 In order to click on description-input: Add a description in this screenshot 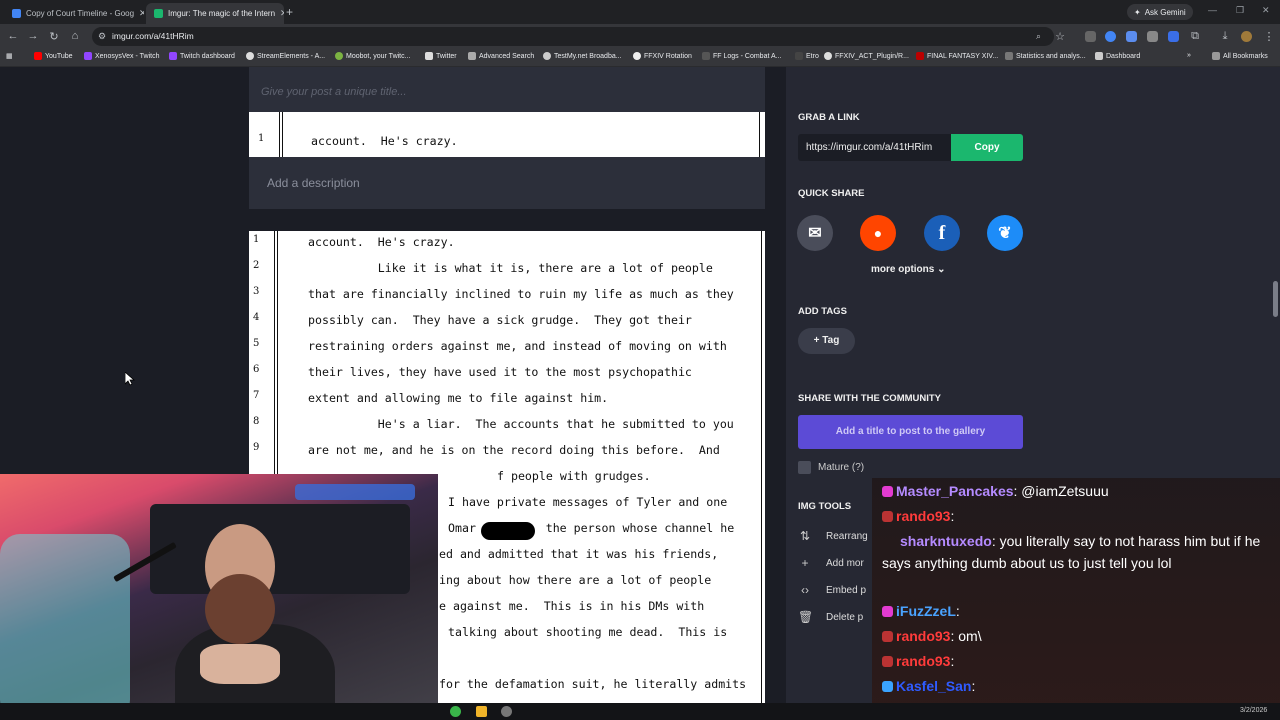, I will do `click(507, 183)`.